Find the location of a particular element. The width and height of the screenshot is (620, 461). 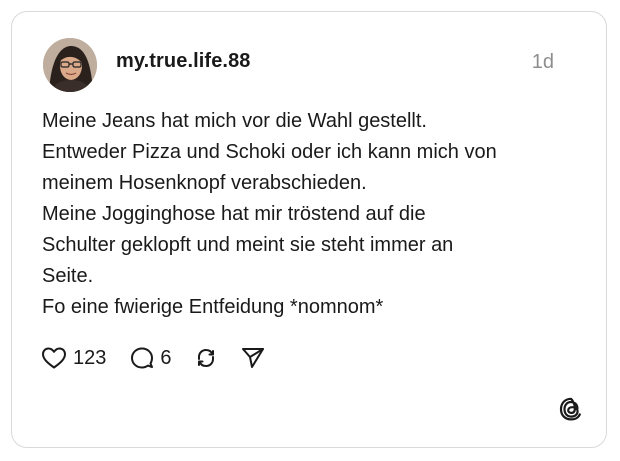

post-timestamp: 1d is located at coordinates (542, 62).